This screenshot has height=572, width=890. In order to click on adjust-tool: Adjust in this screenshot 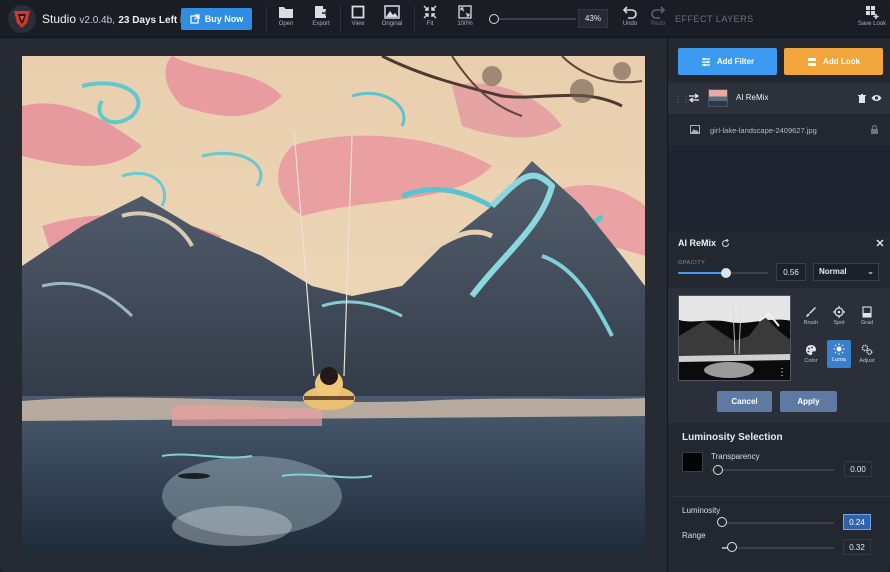, I will do `click(867, 355)`.